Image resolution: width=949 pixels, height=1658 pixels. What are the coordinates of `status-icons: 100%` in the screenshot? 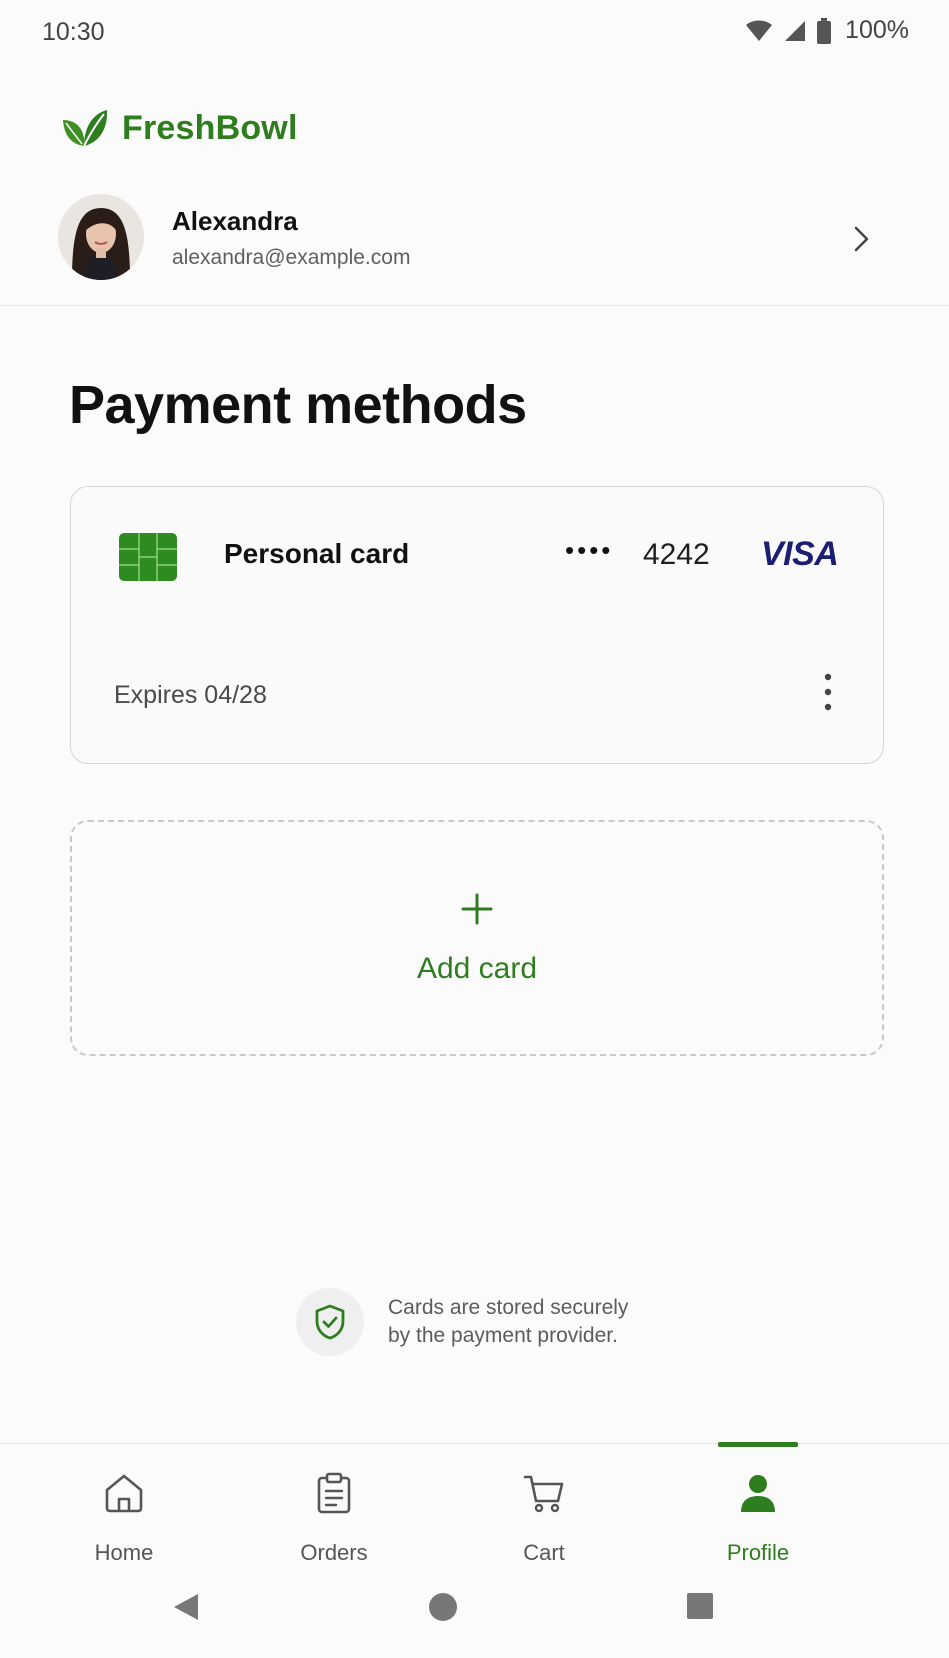 It's located at (827, 30).